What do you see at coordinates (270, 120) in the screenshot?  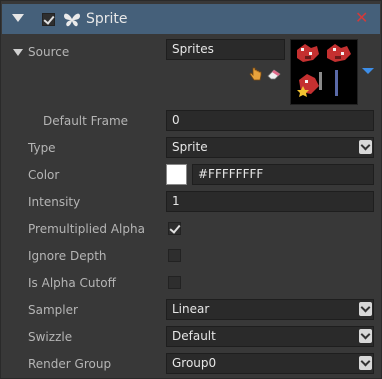 I see `default-frame-field: 0` at bounding box center [270, 120].